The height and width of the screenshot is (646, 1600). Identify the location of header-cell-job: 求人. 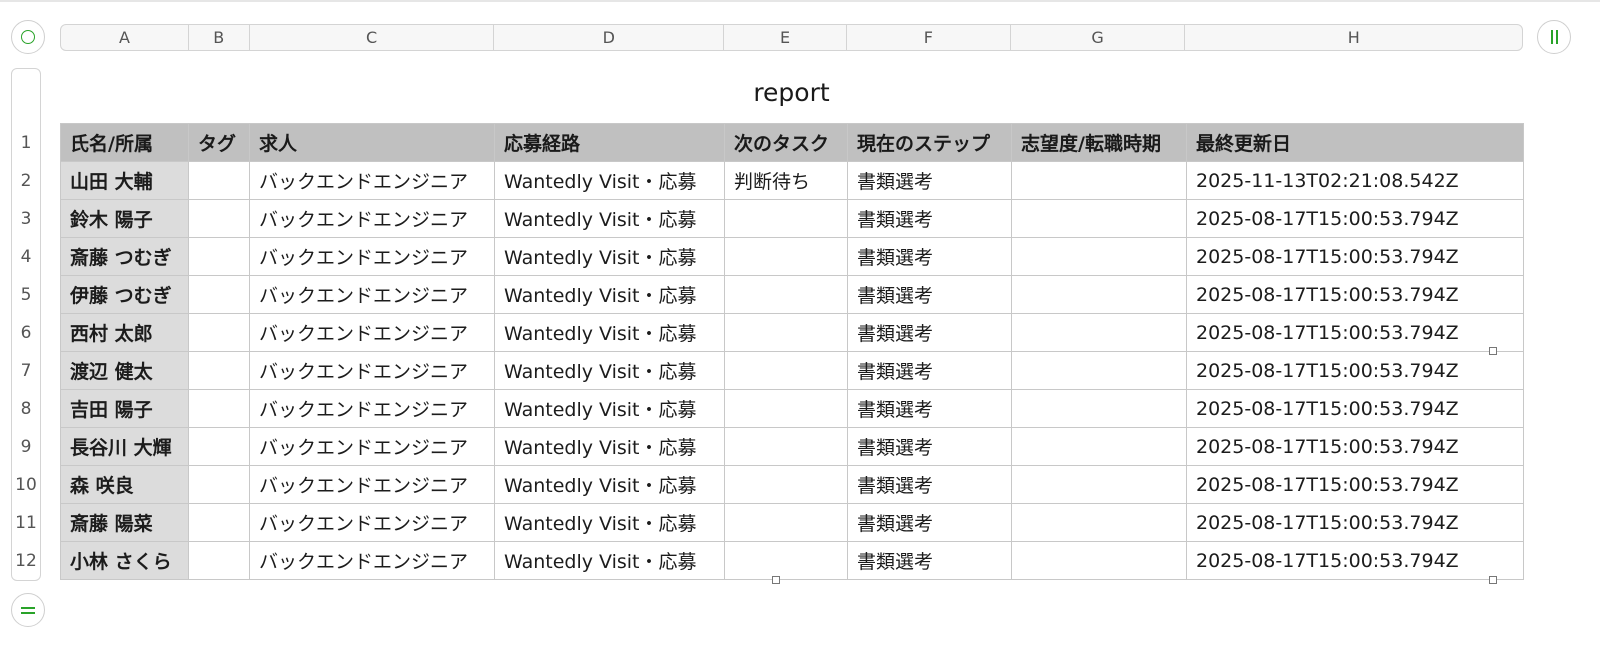
(372, 142).